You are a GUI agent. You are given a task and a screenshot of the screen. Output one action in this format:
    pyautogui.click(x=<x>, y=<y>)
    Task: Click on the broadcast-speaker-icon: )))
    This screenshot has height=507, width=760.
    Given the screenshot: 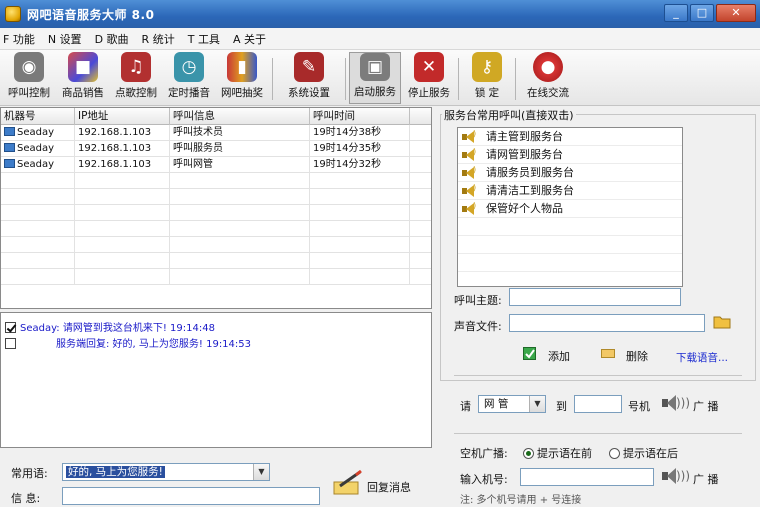 What is the action you would take?
    pyautogui.click(x=676, y=403)
    